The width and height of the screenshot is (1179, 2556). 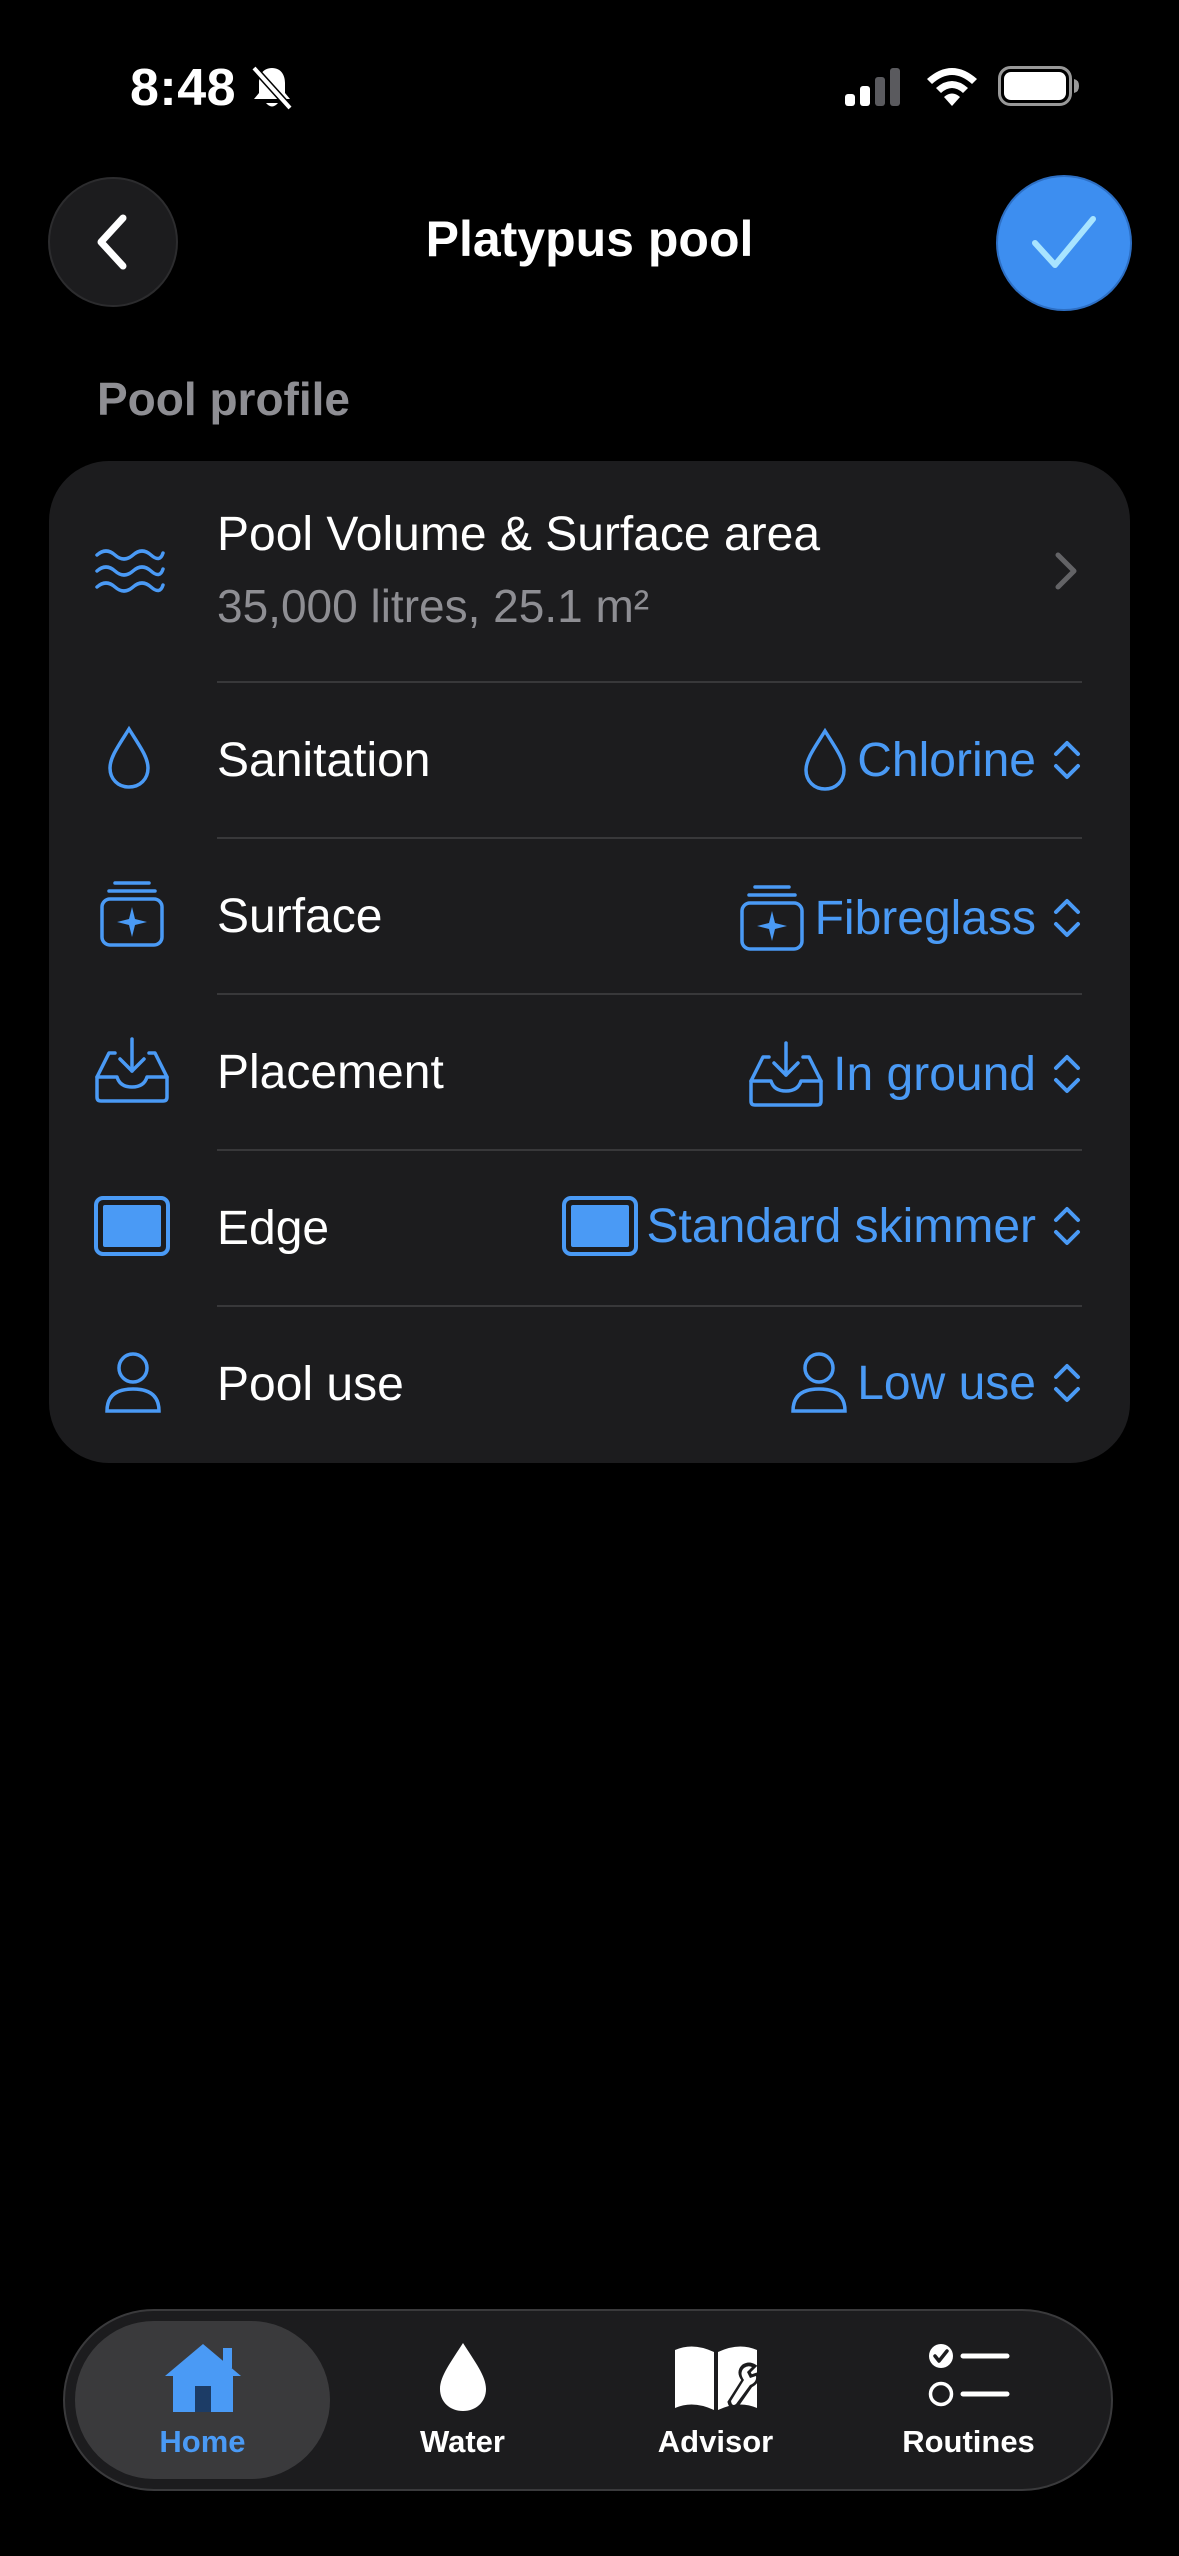 I want to click on edge-row: Edge Standard skimmer, so click(x=589, y=1228).